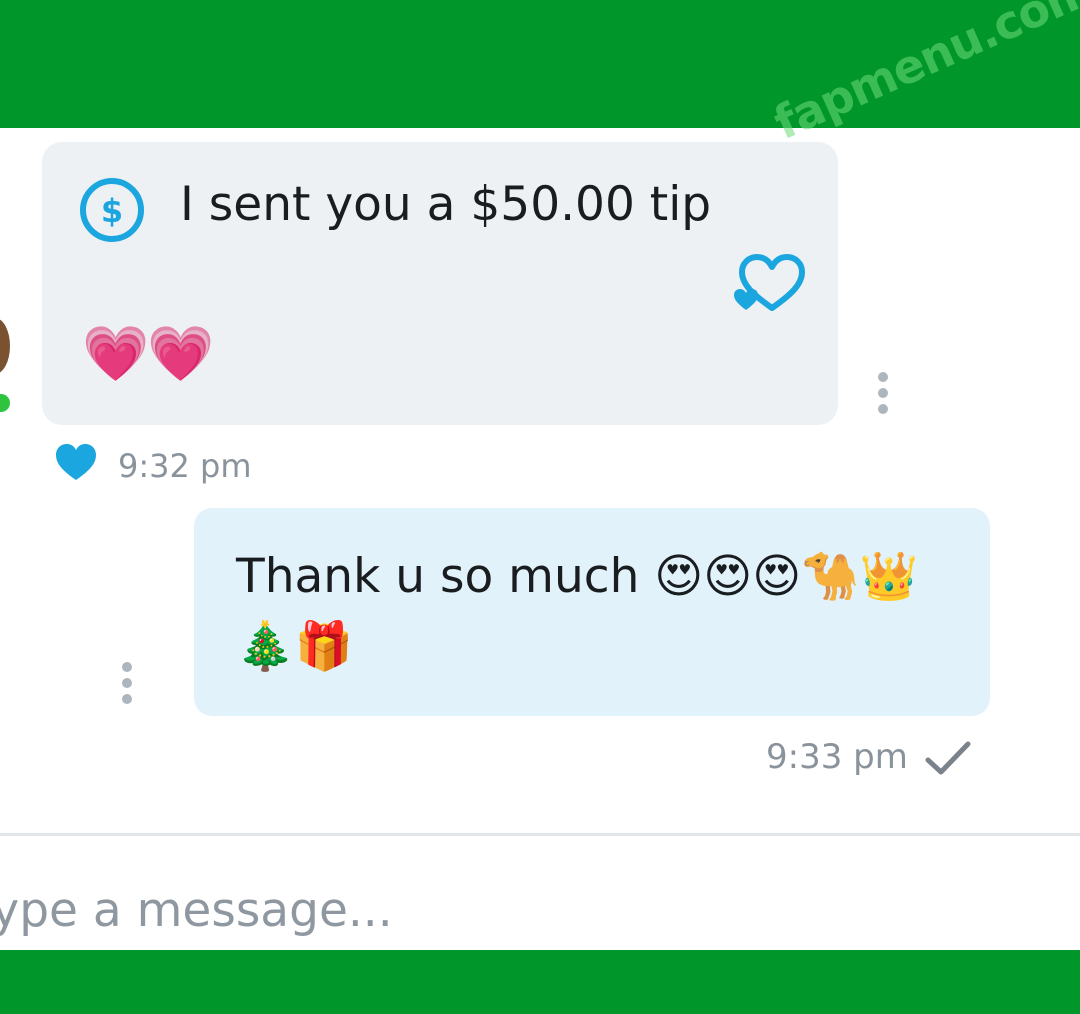  What do you see at coordinates (948, 758) in the screenshot?
I see `check-icon` at bounding box center [948, 758].